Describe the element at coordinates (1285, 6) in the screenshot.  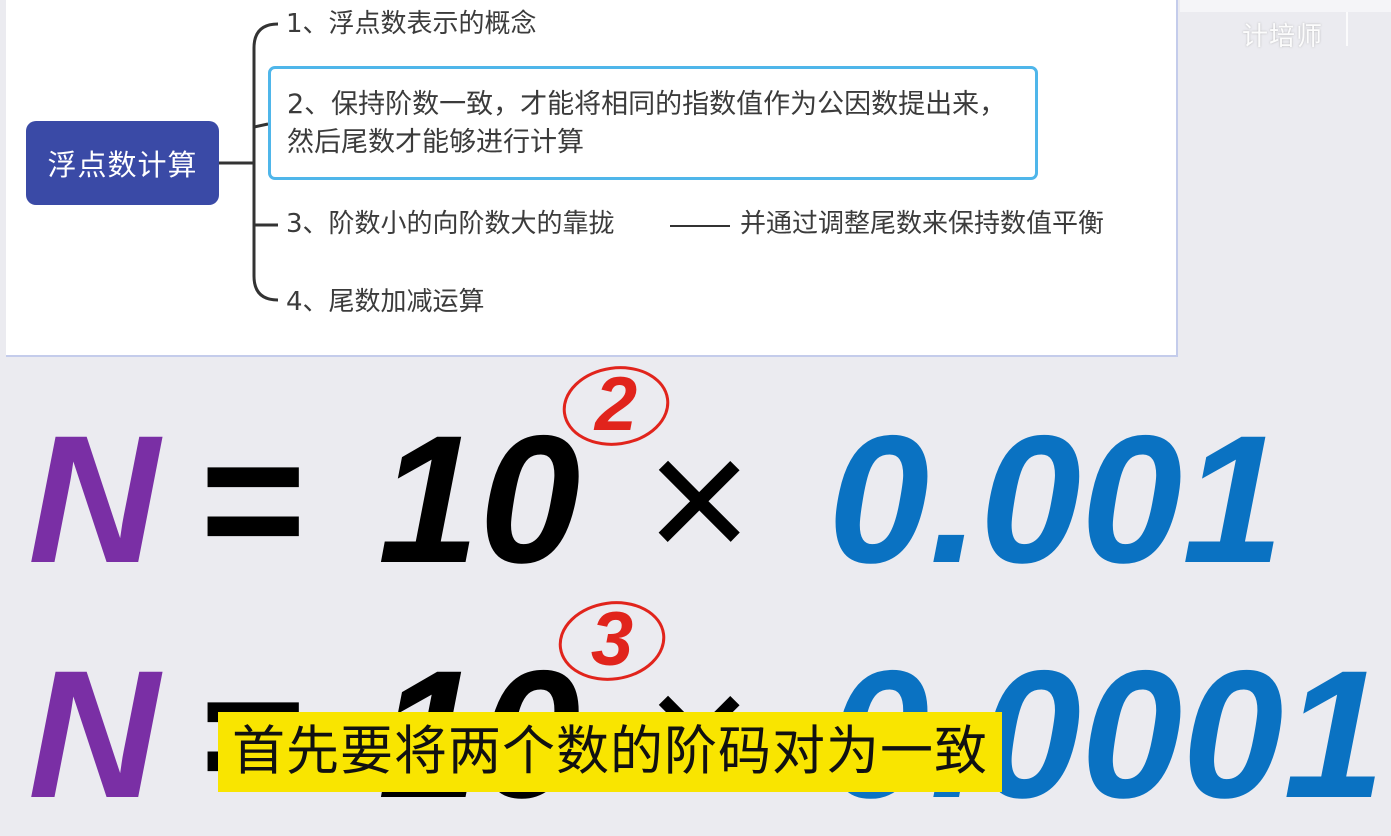
I see `top-strip` at that location.